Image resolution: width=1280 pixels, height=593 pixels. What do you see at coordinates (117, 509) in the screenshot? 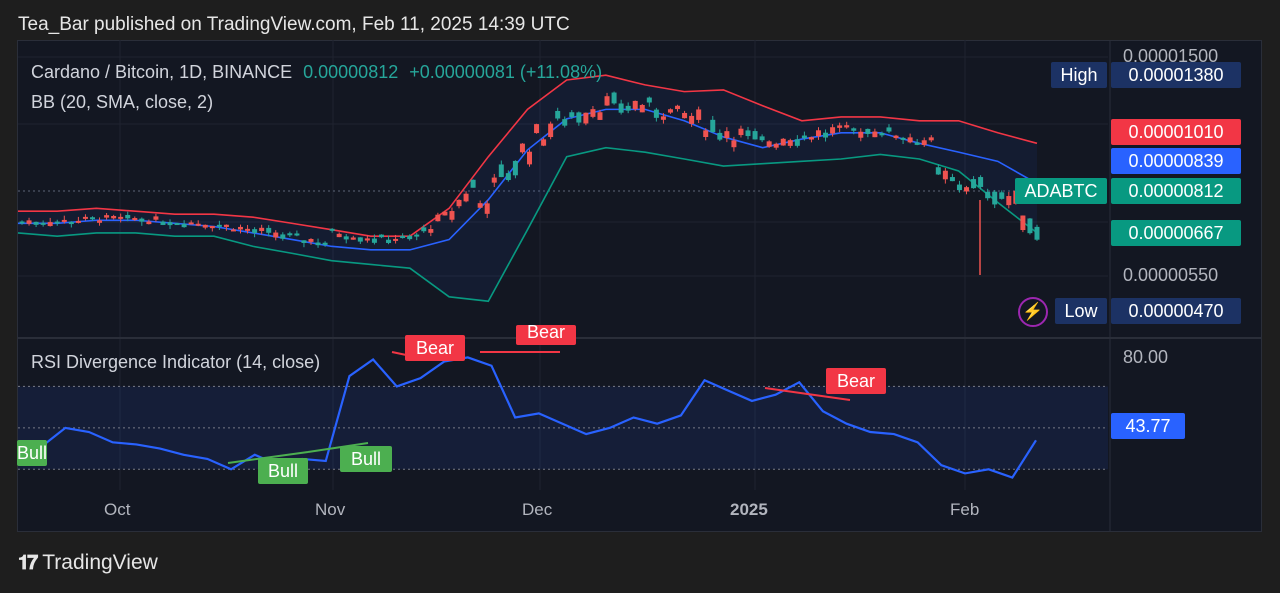
I see `x-tick: Oct` at bounding box center [117, 509].